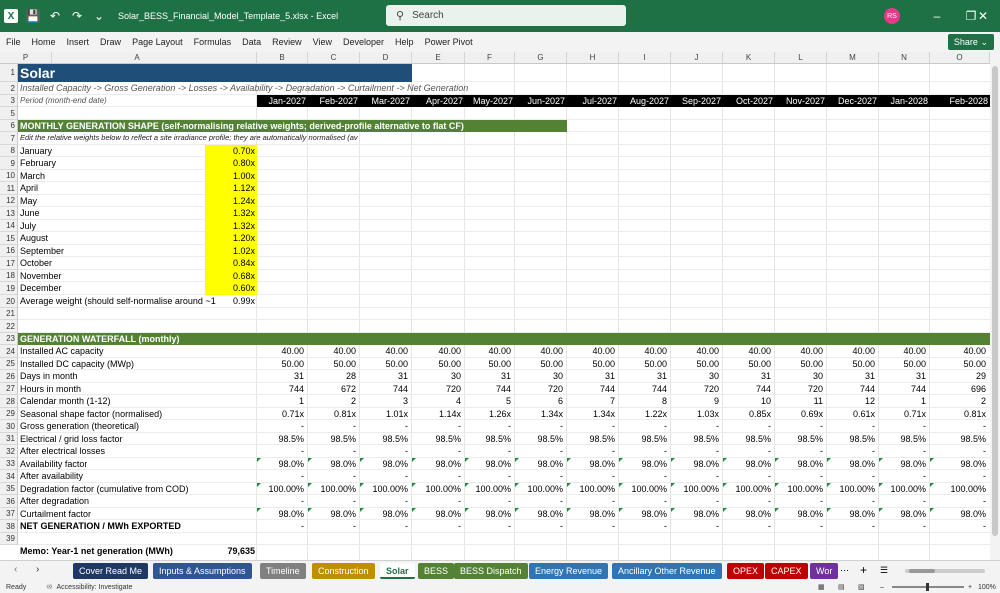 The height and width of the screenshot is (593, 1000). Describe the element at coordinates (821, 587) in the screenshot. I see `normal-view-icon: ▦` at that location.